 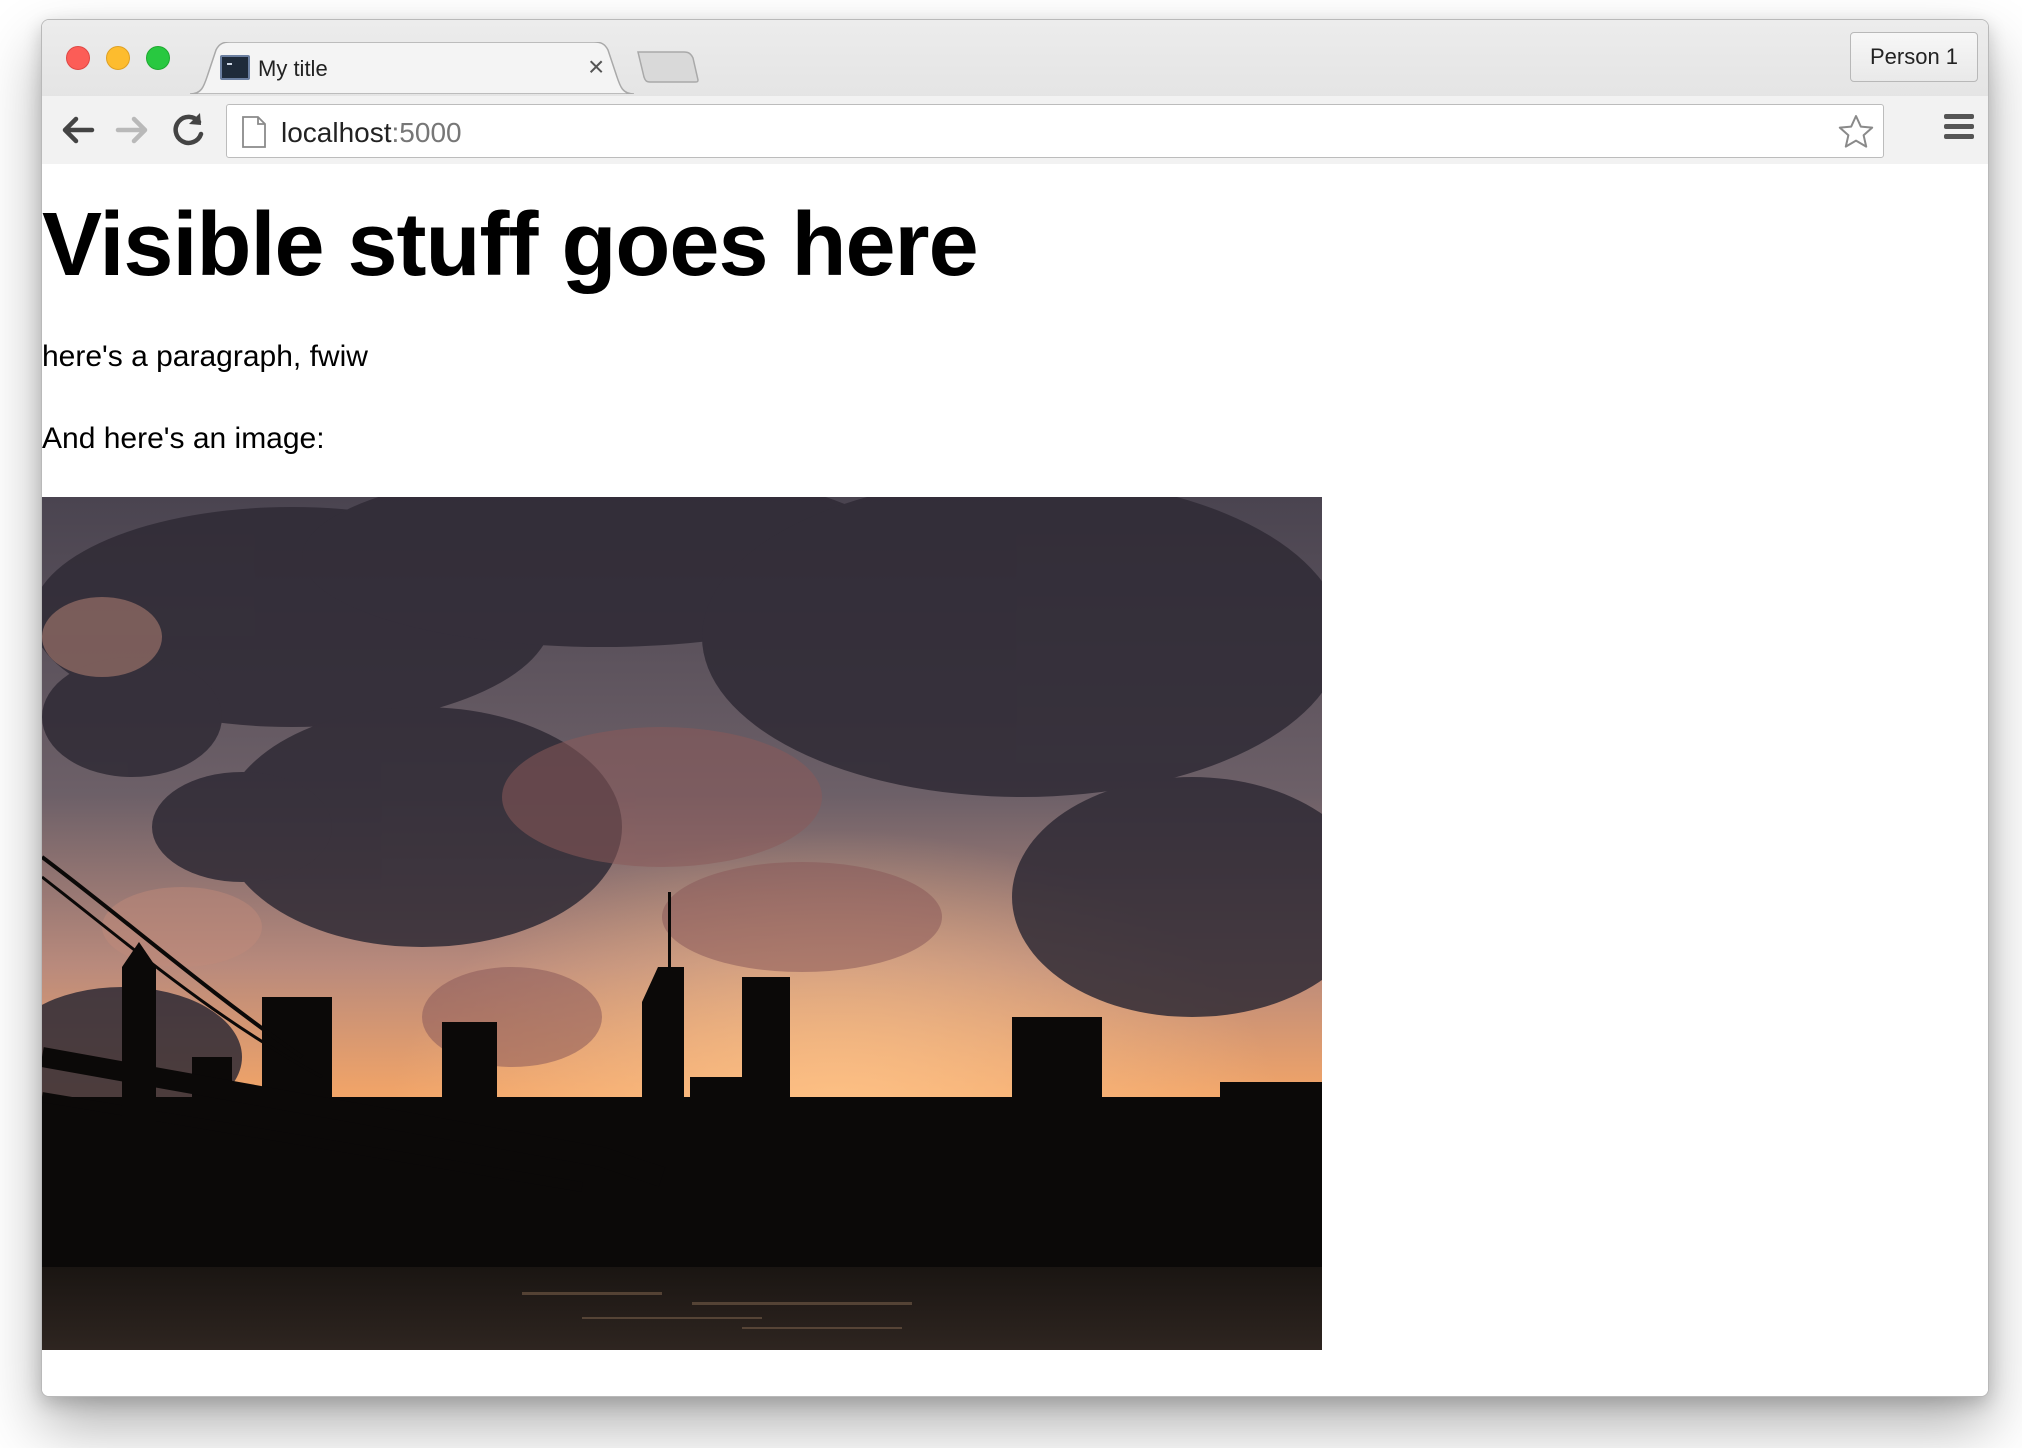 I want to click on hamburger-menu-icon, so click(x=1959, y=129).